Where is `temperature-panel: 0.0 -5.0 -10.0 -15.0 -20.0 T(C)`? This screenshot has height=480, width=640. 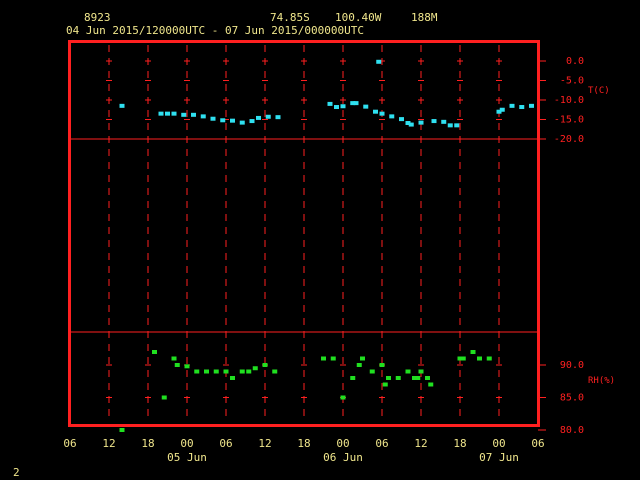
temperature-panel: 0.0 -5.0 -10.0 -15.0 -20.0 T(C) is located at coordinates (364, 100).